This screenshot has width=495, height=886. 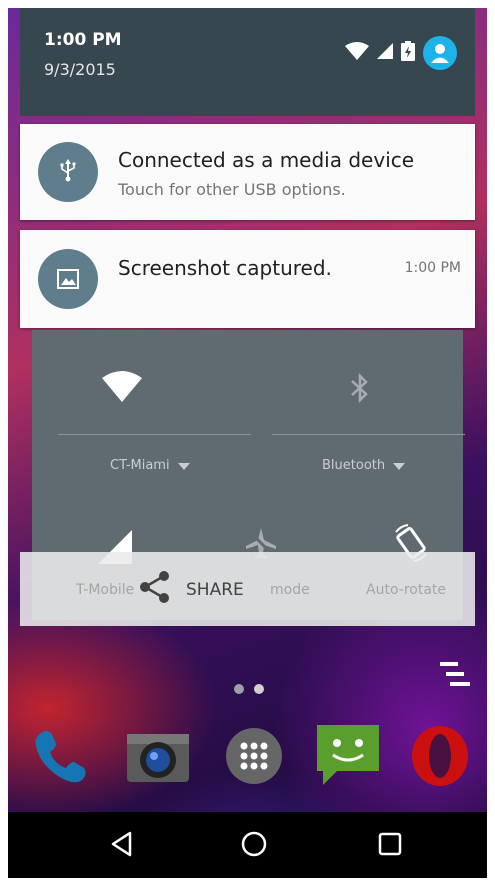 What do you see at coordinates (60, 756) in the screenshot?
I see `phone-app-icon` at bounding box center [60, 756].